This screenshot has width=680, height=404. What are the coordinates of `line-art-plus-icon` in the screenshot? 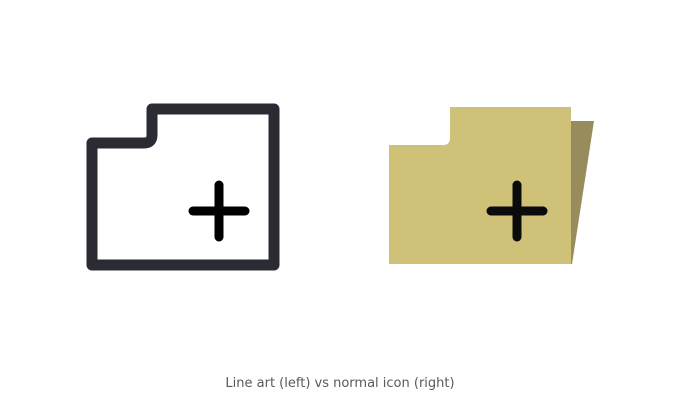 It's located at (219, 211).